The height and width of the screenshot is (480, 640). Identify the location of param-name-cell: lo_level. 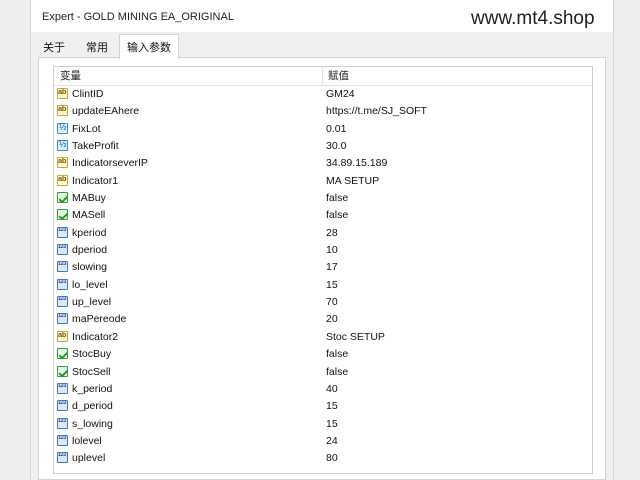
(189, 285).